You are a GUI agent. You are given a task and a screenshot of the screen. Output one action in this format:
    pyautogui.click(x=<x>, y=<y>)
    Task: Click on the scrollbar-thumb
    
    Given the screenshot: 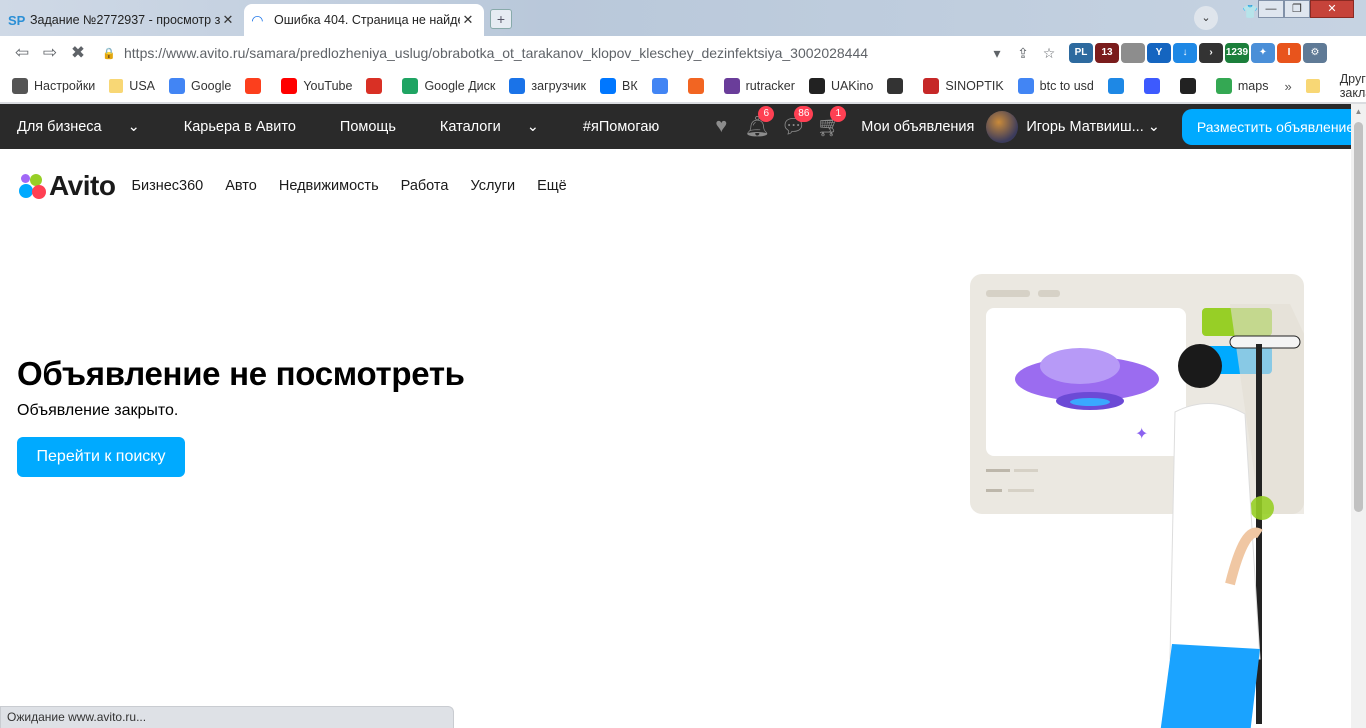 What is the action you would take?
    pyautogui.click(x=1358, y=317)
    